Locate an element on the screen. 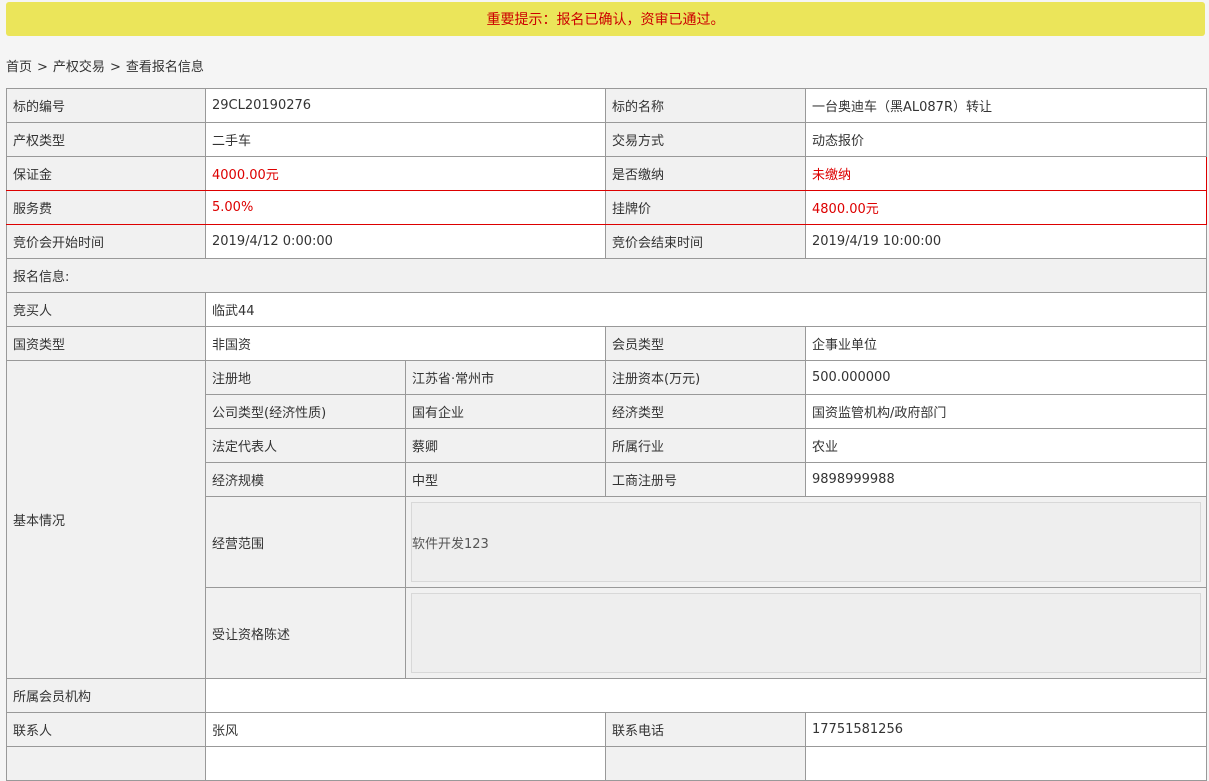 This screenshot has height=781, width=1209. scope-cell: 软件开发123 is located at coordinates (806, 542).